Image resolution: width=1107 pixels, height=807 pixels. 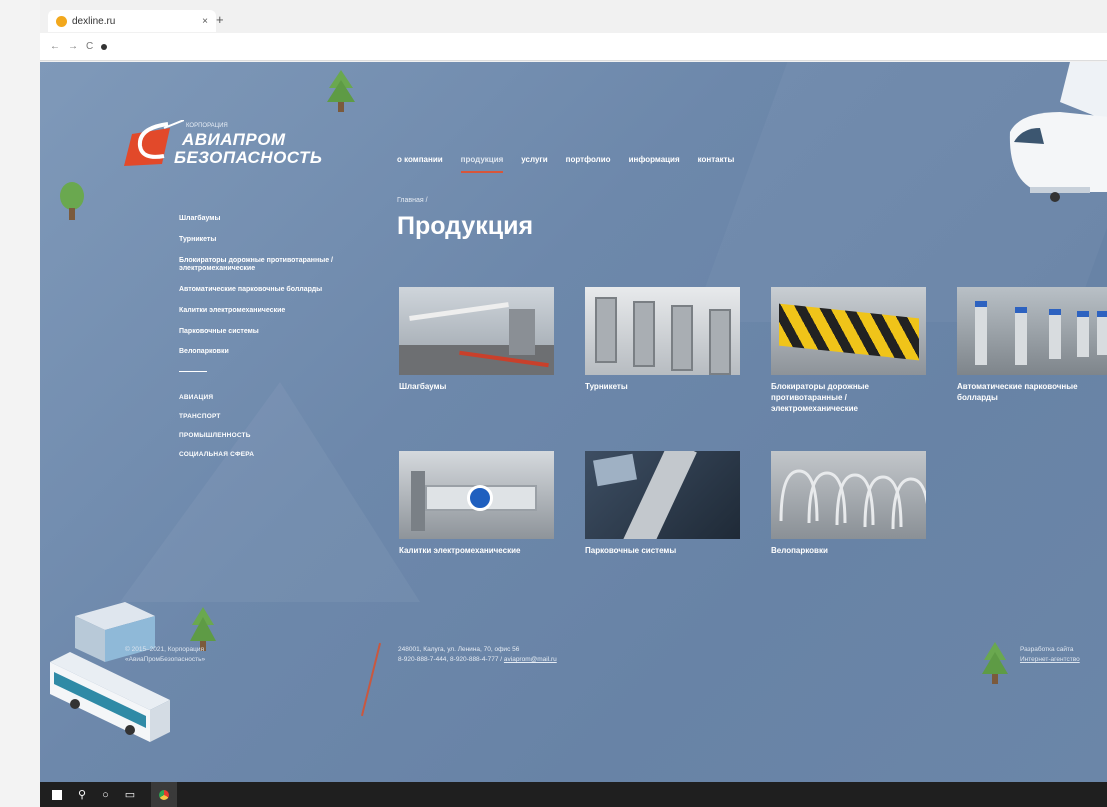 I want to click on sidebar-divider, so click(x=193, y=371).